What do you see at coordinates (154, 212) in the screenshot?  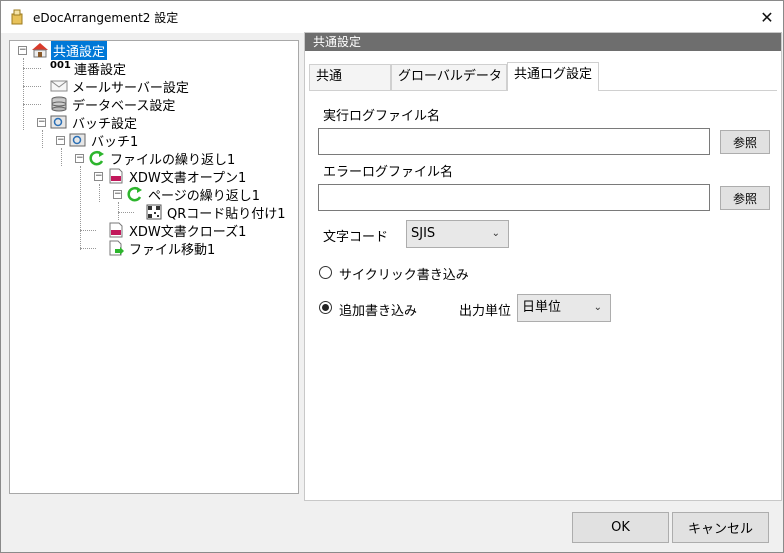 I see `qr-code-icon` at bounding box center [154, 212].